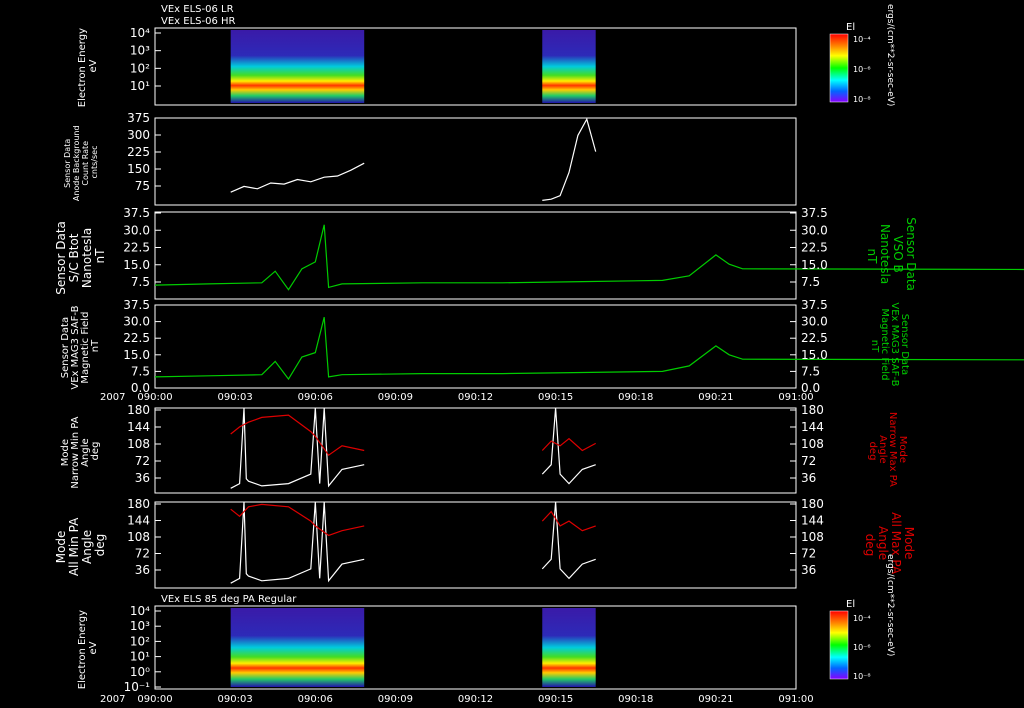 The width and height of the screenshot is (1024, 708). I want to click on panel-electron-energy-bottom: 10⁴10³10² 10¹10⁰10⁻¹ Electron Energy eV, so click(437, 649).